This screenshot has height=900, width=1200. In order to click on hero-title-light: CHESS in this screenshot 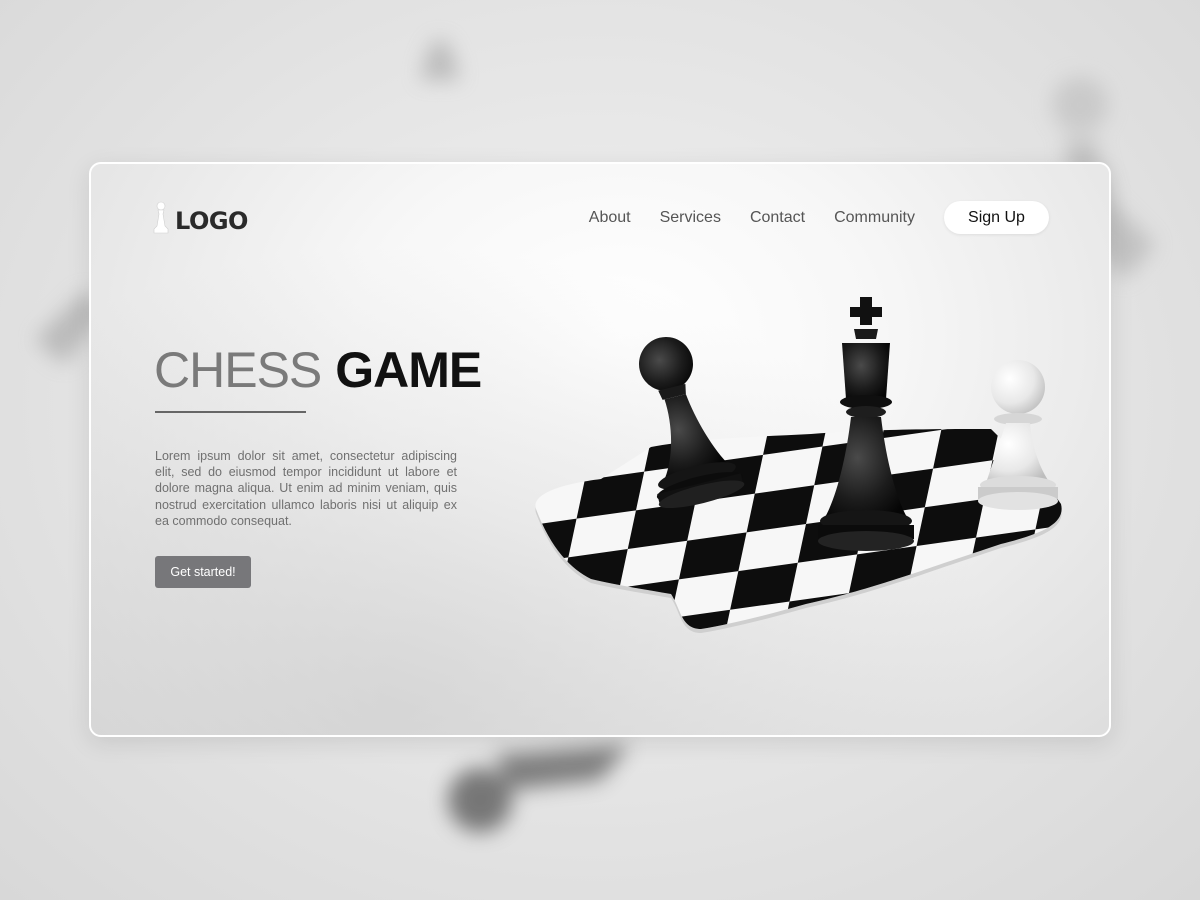, I will do `click(238, 370)`.